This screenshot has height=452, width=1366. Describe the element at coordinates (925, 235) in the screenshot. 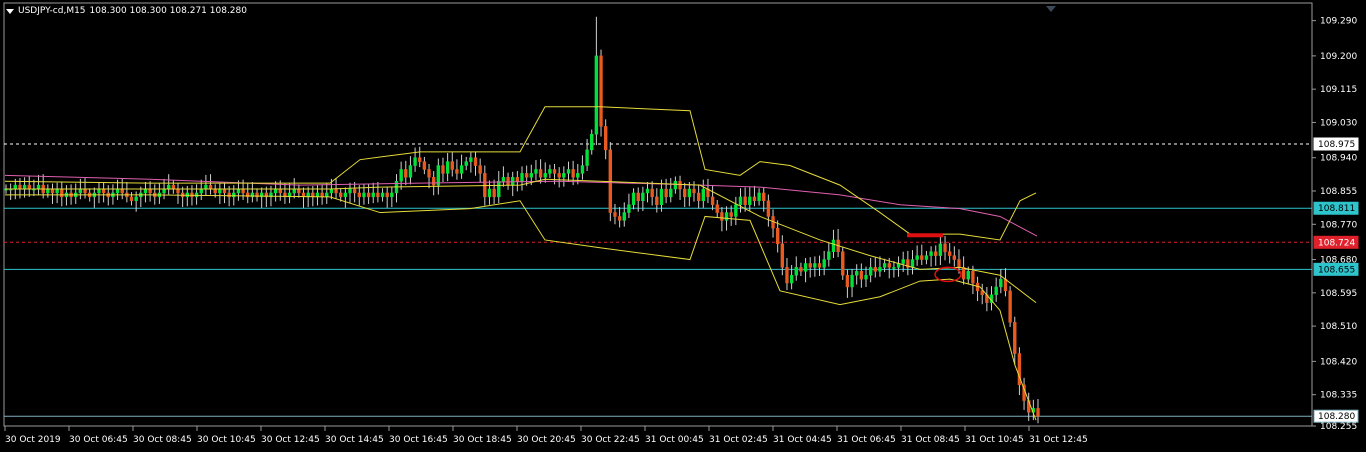

I see `red-mark-annotation` at that location.